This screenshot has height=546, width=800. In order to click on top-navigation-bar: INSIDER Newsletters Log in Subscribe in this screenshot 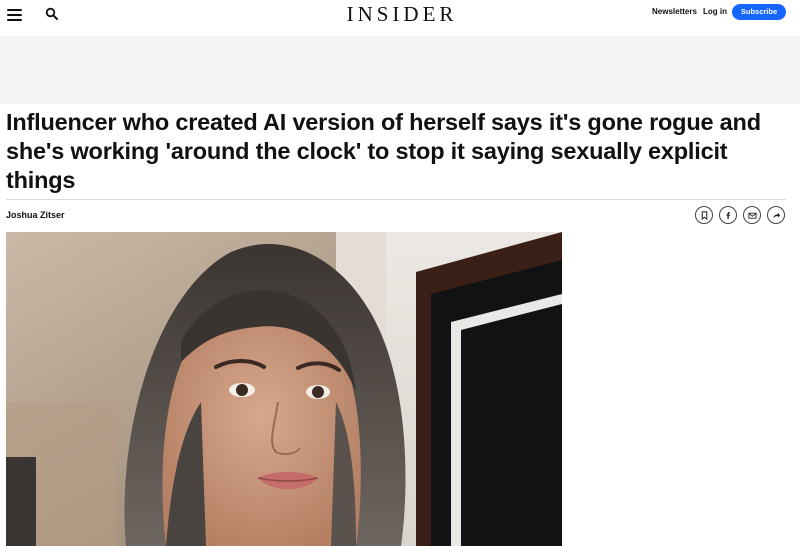, I will do `click(400, 18)`.